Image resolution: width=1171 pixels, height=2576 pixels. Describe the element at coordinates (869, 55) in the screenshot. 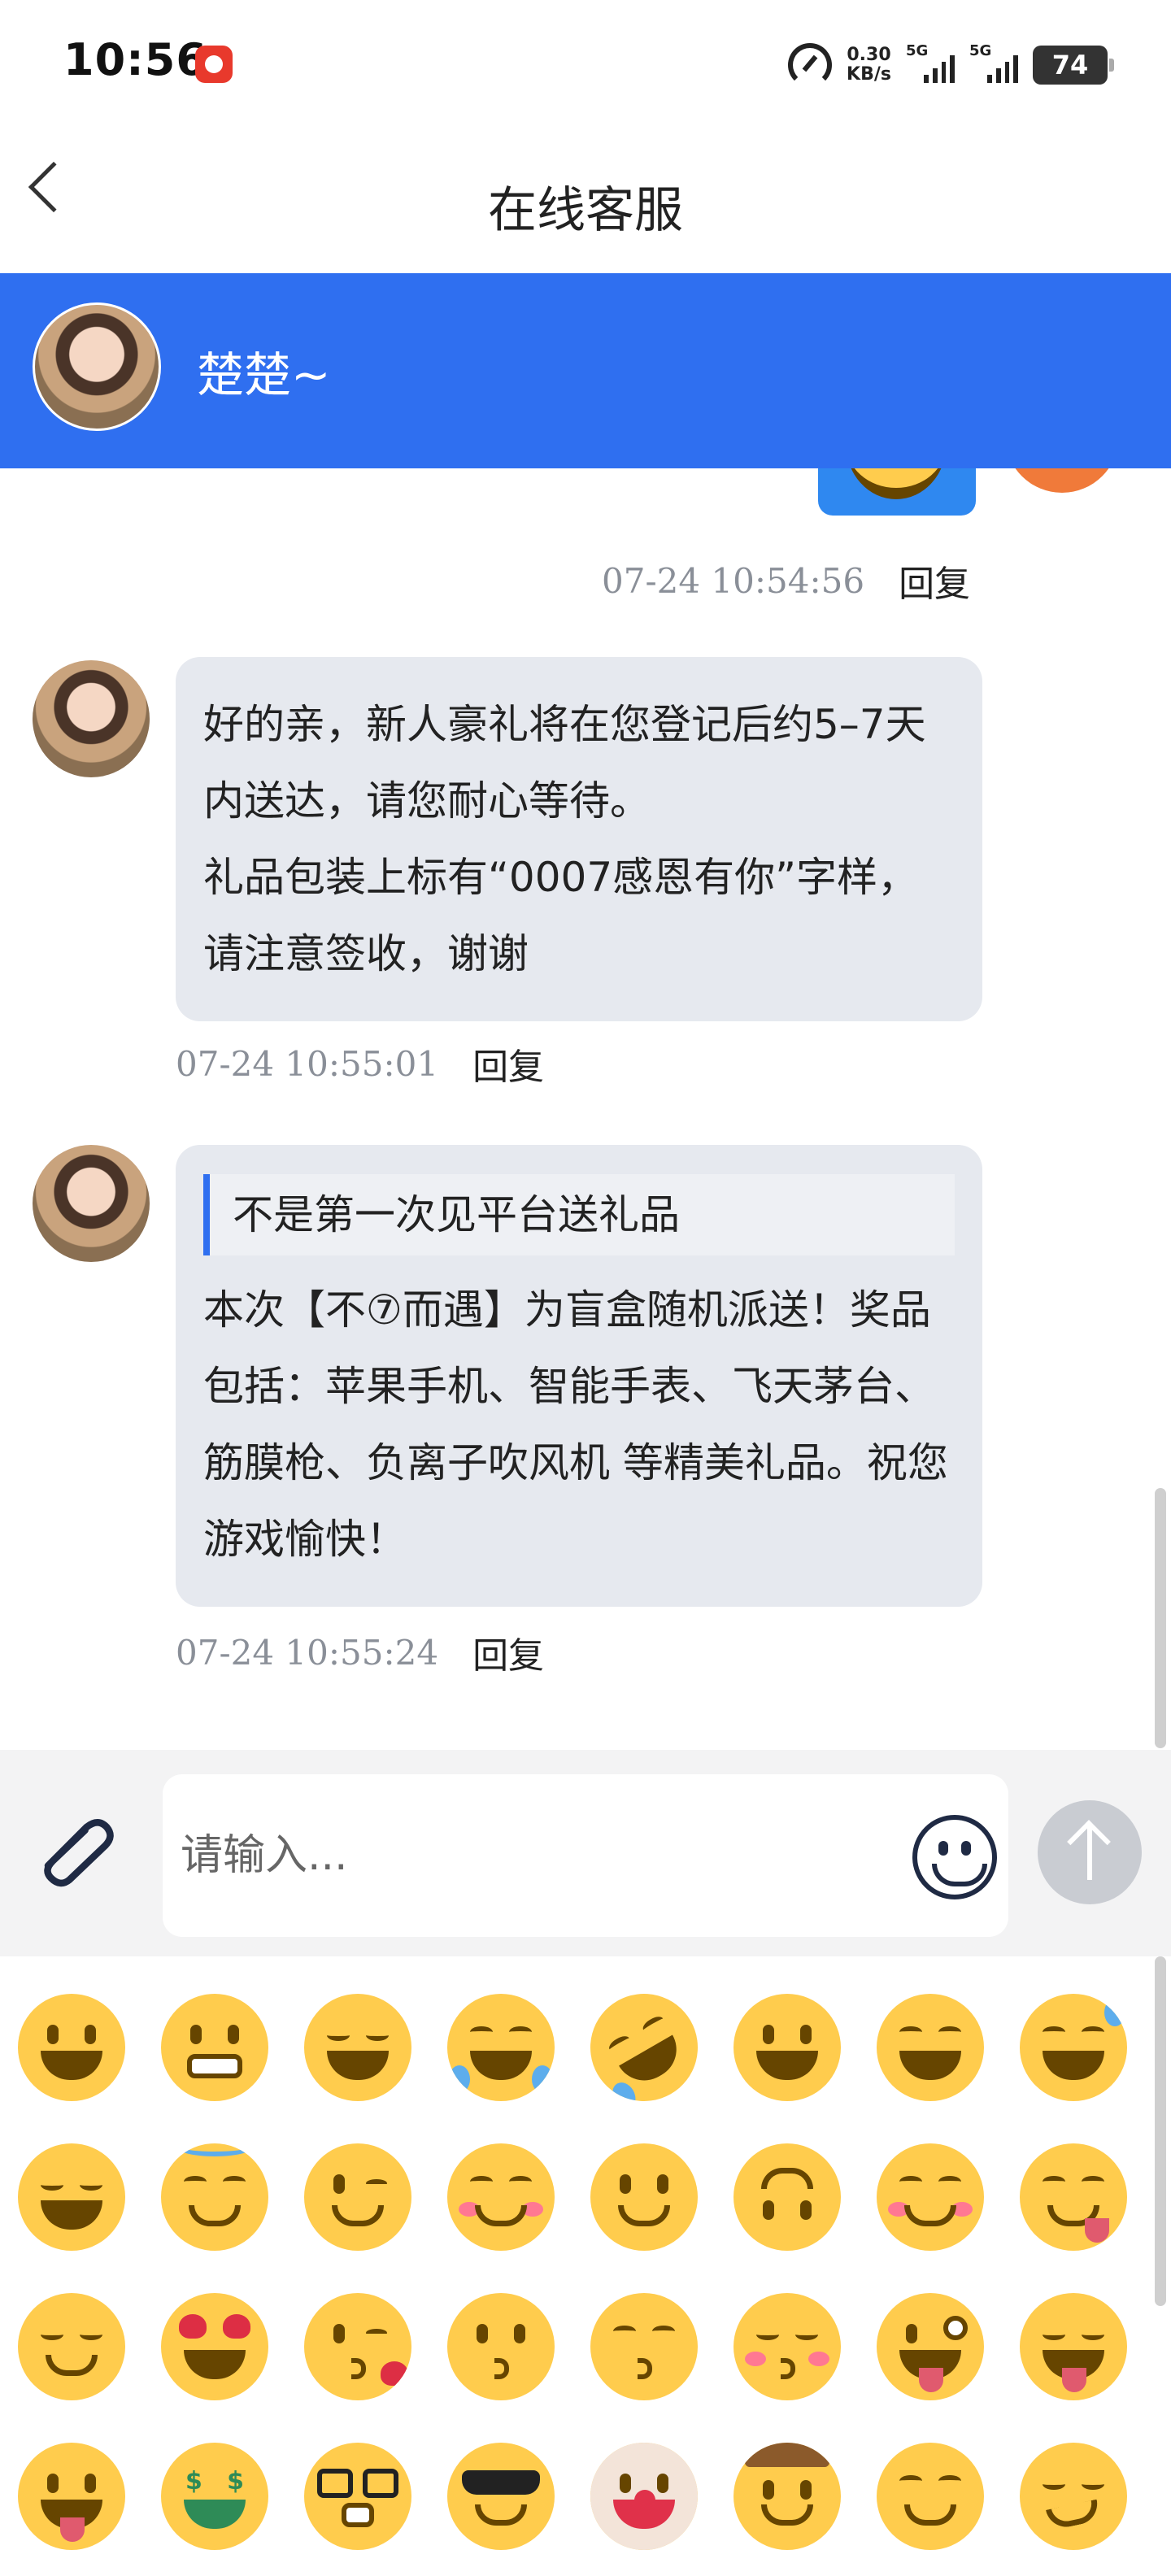

I see `network-speed-value: 0.30` at that location.